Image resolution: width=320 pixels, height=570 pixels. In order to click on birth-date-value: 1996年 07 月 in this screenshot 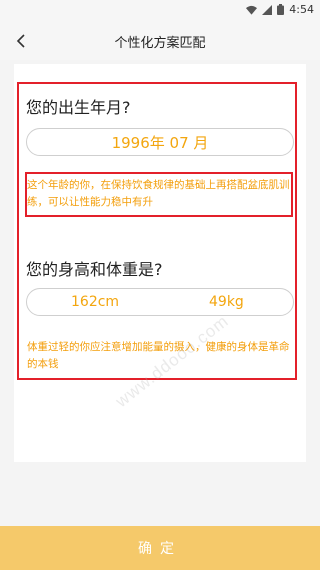, I will do `click(160, 142)`.